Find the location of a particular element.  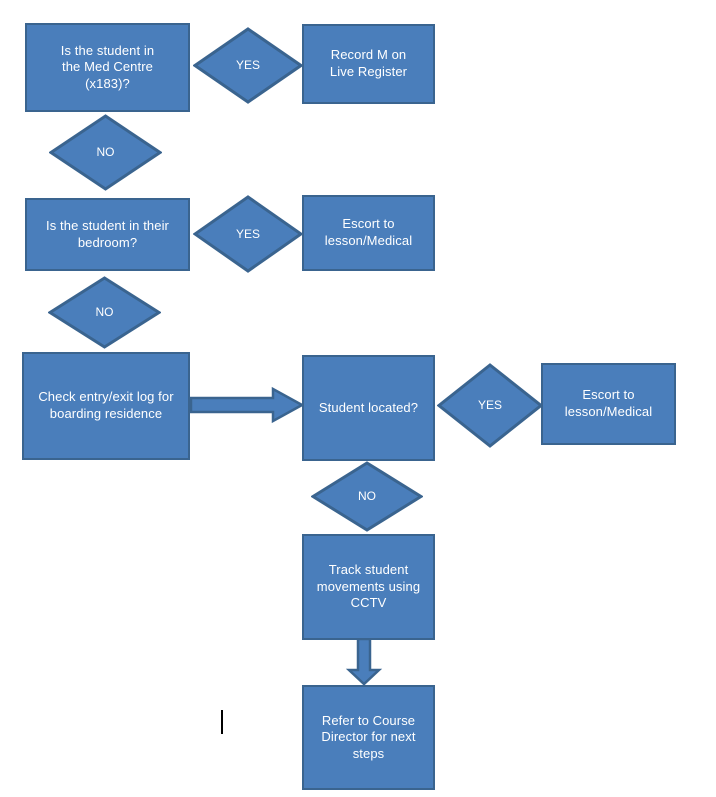

node-refer-label: Refer to Course Director for next steps is located at coordinates (368, 736).